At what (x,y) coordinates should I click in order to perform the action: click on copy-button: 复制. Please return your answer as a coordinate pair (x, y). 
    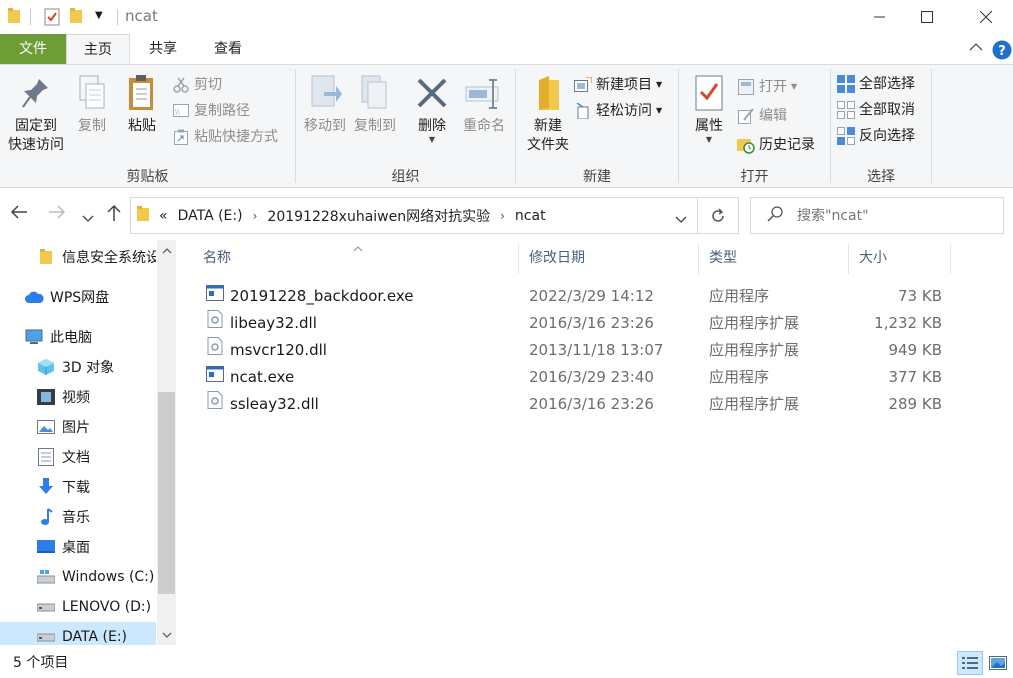
    Looking at the image, I should click on (92, 103).